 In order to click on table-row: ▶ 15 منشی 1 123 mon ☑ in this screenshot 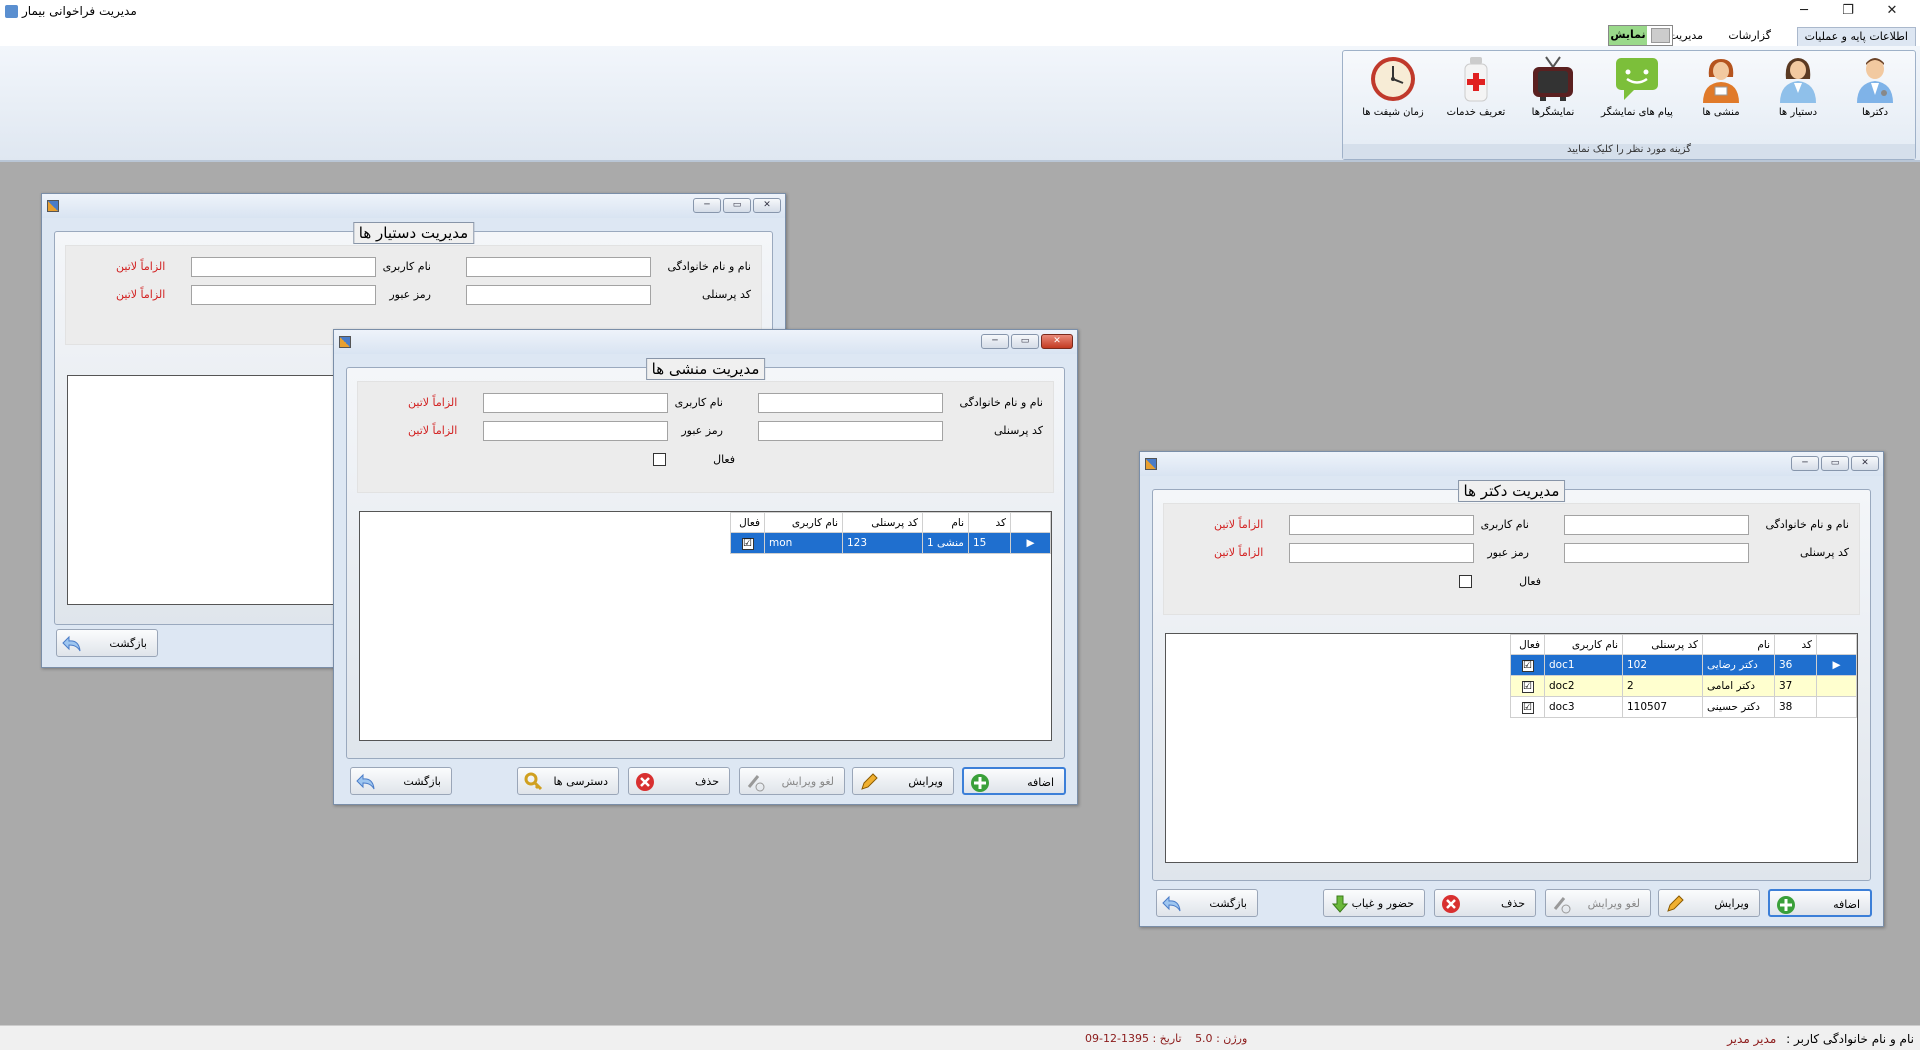, I will do `click(890, 543)`.